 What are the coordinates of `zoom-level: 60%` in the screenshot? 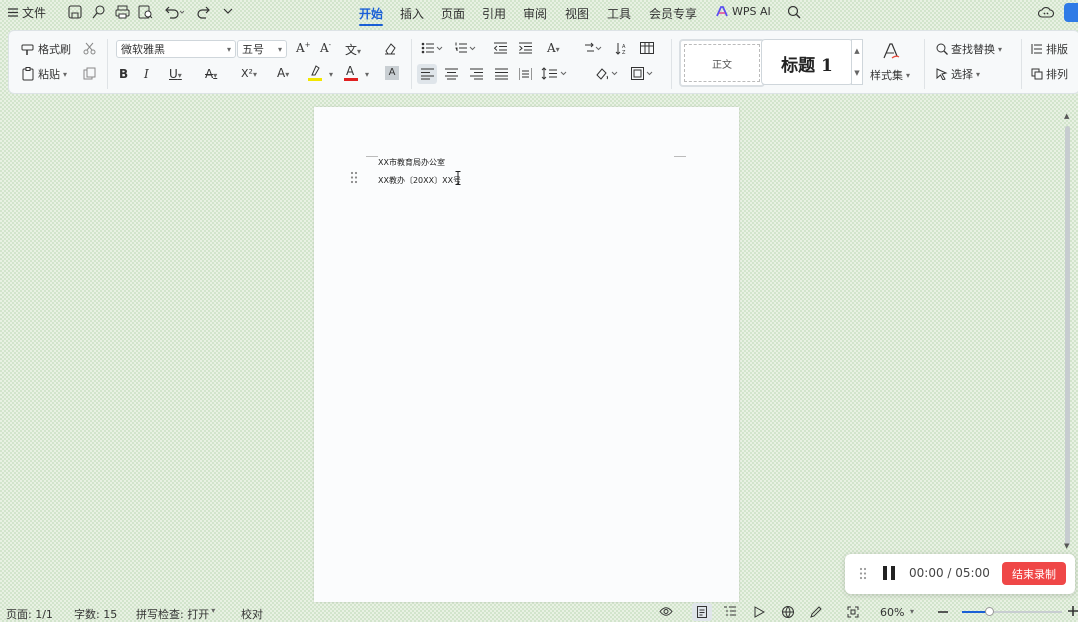 It's located at (892, 612).